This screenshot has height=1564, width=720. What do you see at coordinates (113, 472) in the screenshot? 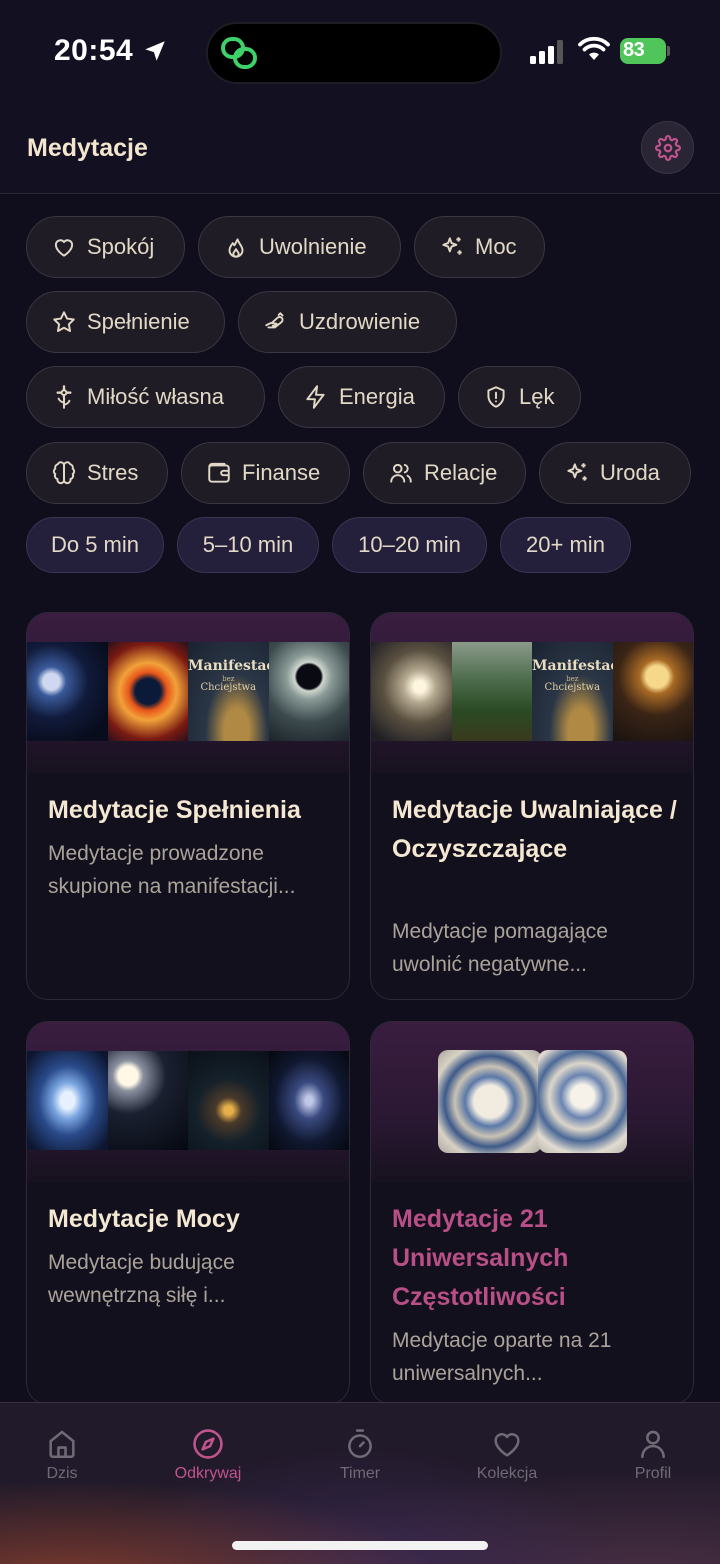
I see `filter-chip-label: Stres` at bounding box center [113, 472].